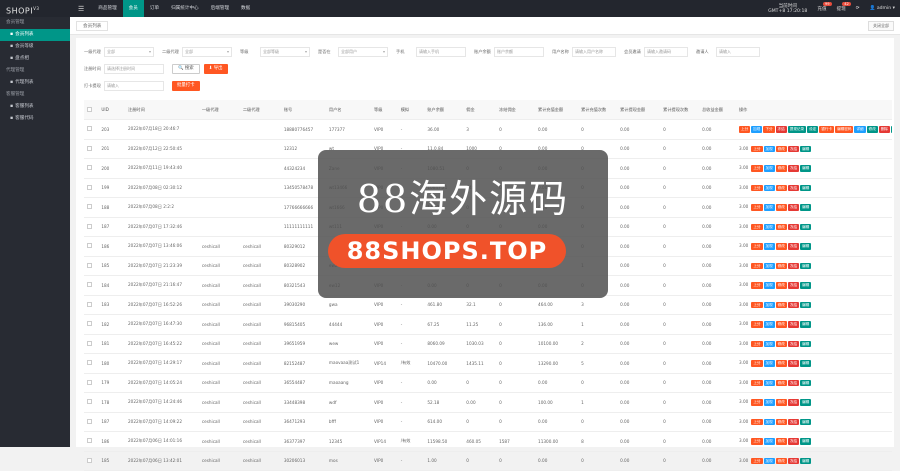 The height and width of the screenshot is (471, 900). What do you see at coordinates (215, 69) in the screenshot?
I see `export-button: ⬇ 导出` at bounding box center [215, 69].